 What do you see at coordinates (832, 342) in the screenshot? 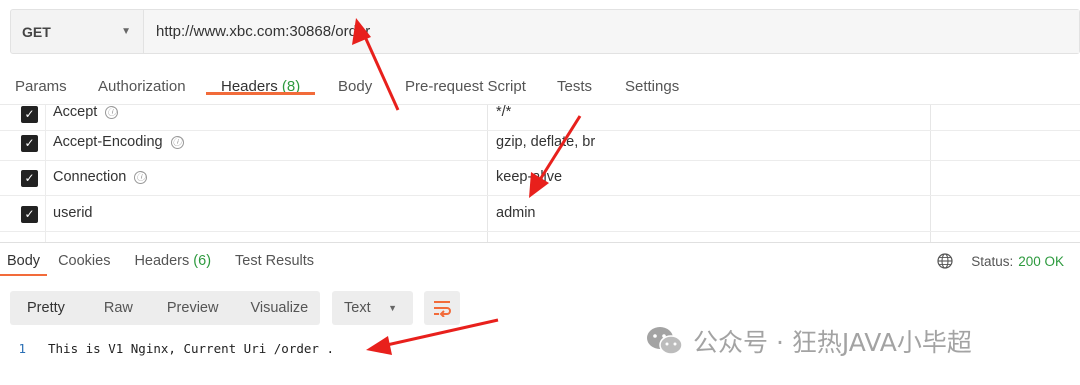
I see `watermark-text: 公众号 · 狂热JAVA小毕超` at bounding box center [832, 342].